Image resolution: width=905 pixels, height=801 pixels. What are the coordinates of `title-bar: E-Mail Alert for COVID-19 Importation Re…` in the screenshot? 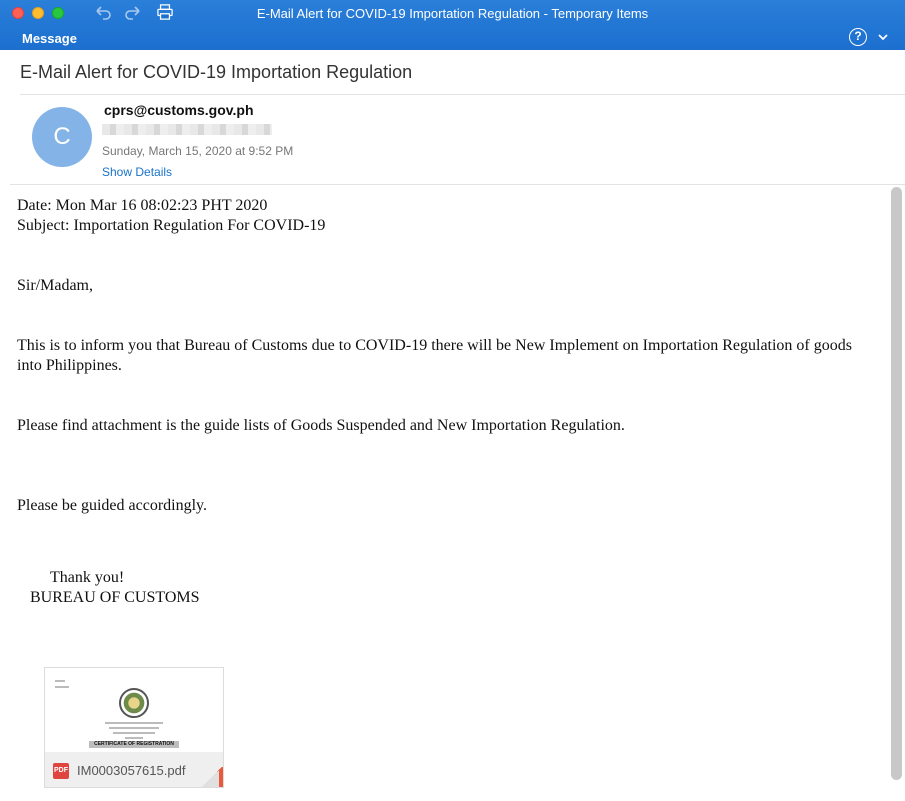 It's located at (452, 25).